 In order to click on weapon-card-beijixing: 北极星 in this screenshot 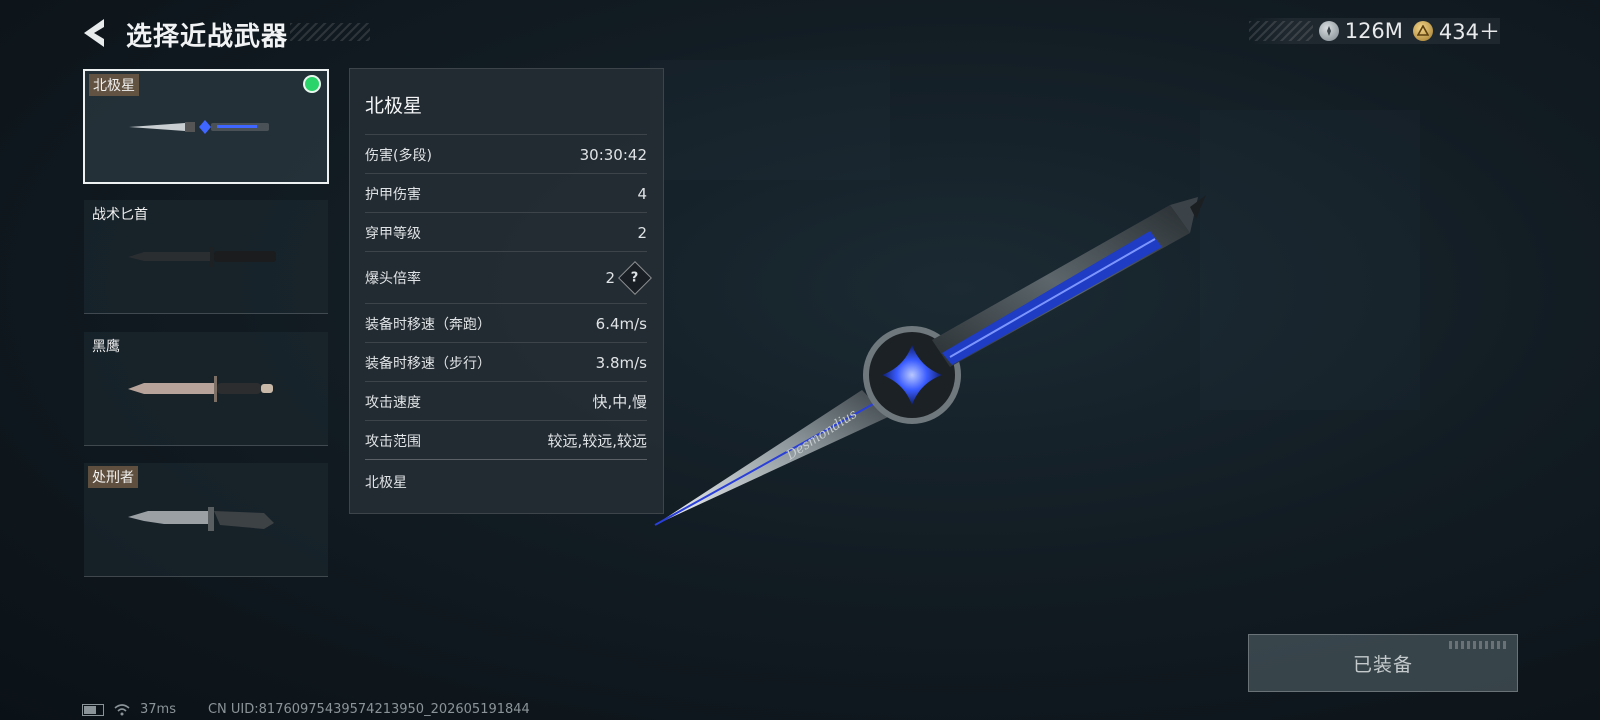, I will do `click(206, 126)`.